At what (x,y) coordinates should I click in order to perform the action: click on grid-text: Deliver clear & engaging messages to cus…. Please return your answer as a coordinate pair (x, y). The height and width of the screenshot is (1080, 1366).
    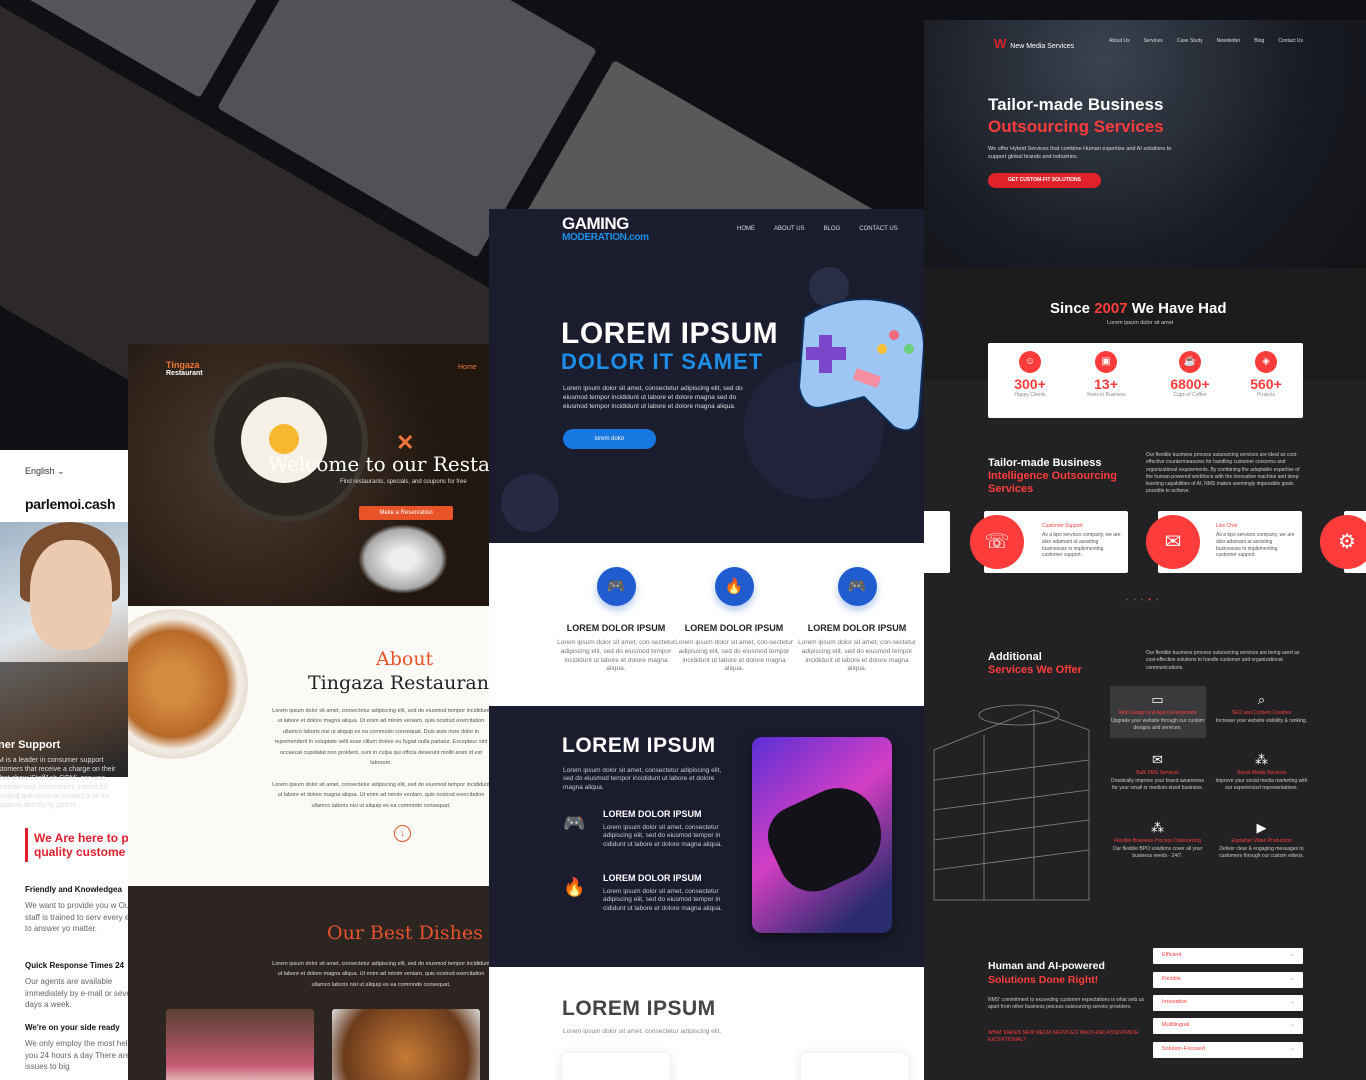
    Looking at the image, I should click on (1261, 852).